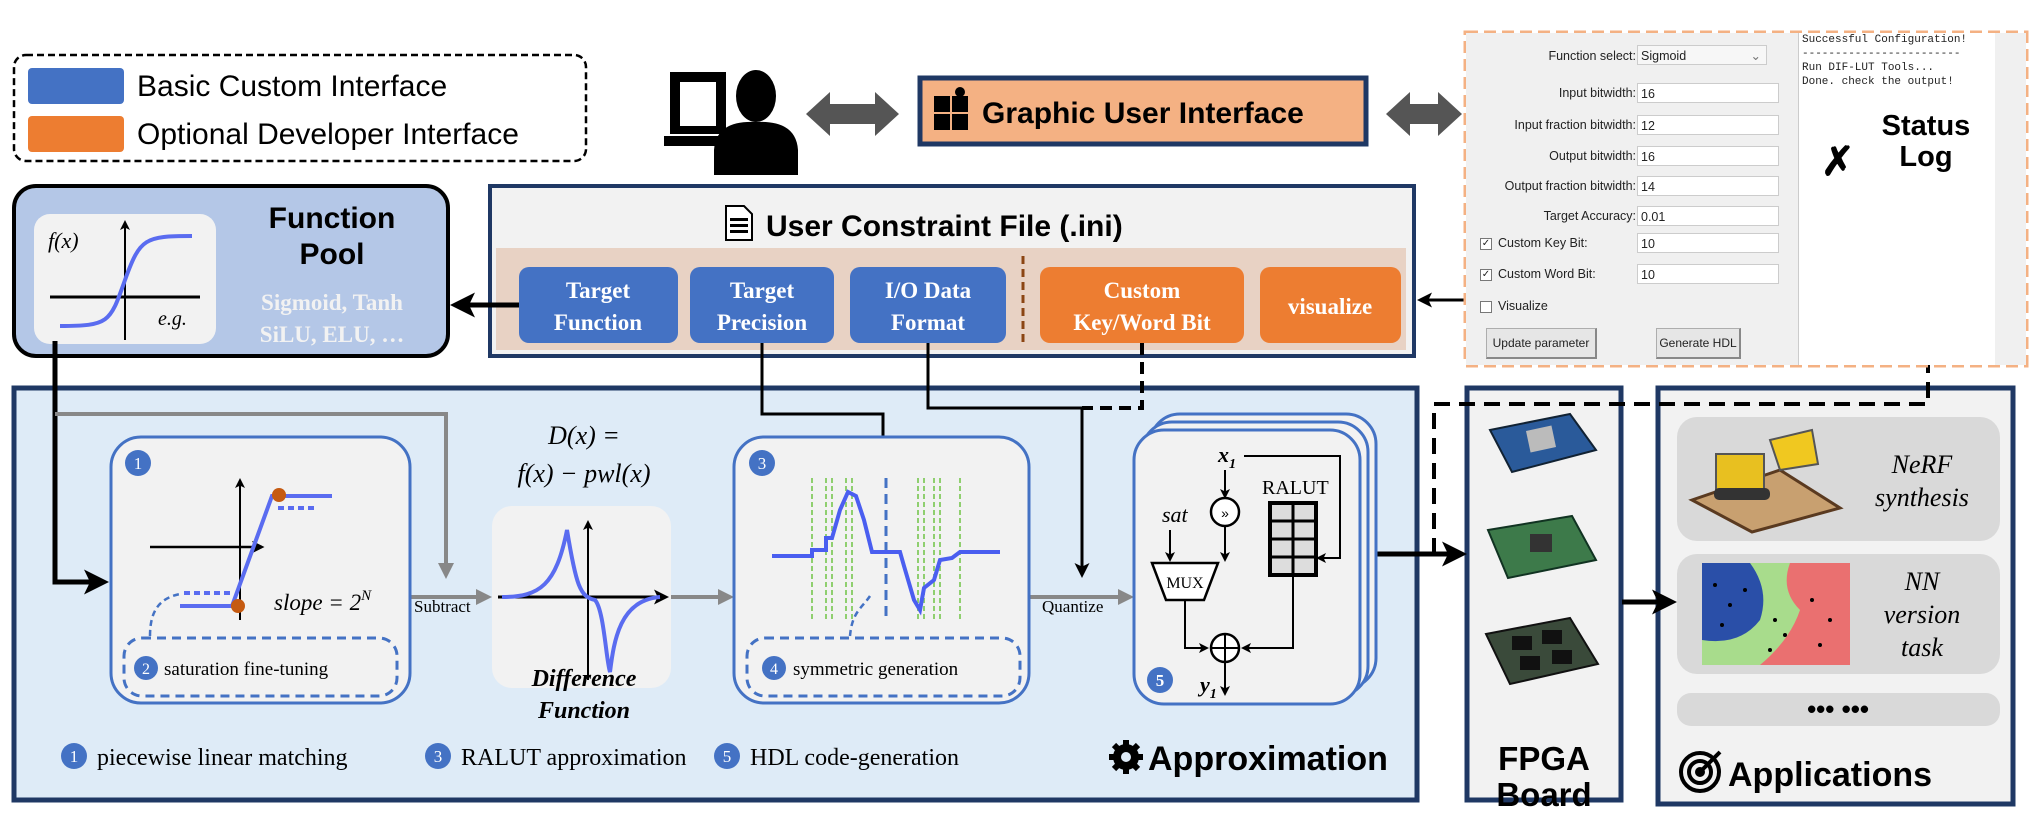 The height and width of the screenshot is (819, 2043). What do you see at coordinates (1544, 758) in the screenshot?
I see `fpga-title: FPGA` at bounding box center [1544, 758].